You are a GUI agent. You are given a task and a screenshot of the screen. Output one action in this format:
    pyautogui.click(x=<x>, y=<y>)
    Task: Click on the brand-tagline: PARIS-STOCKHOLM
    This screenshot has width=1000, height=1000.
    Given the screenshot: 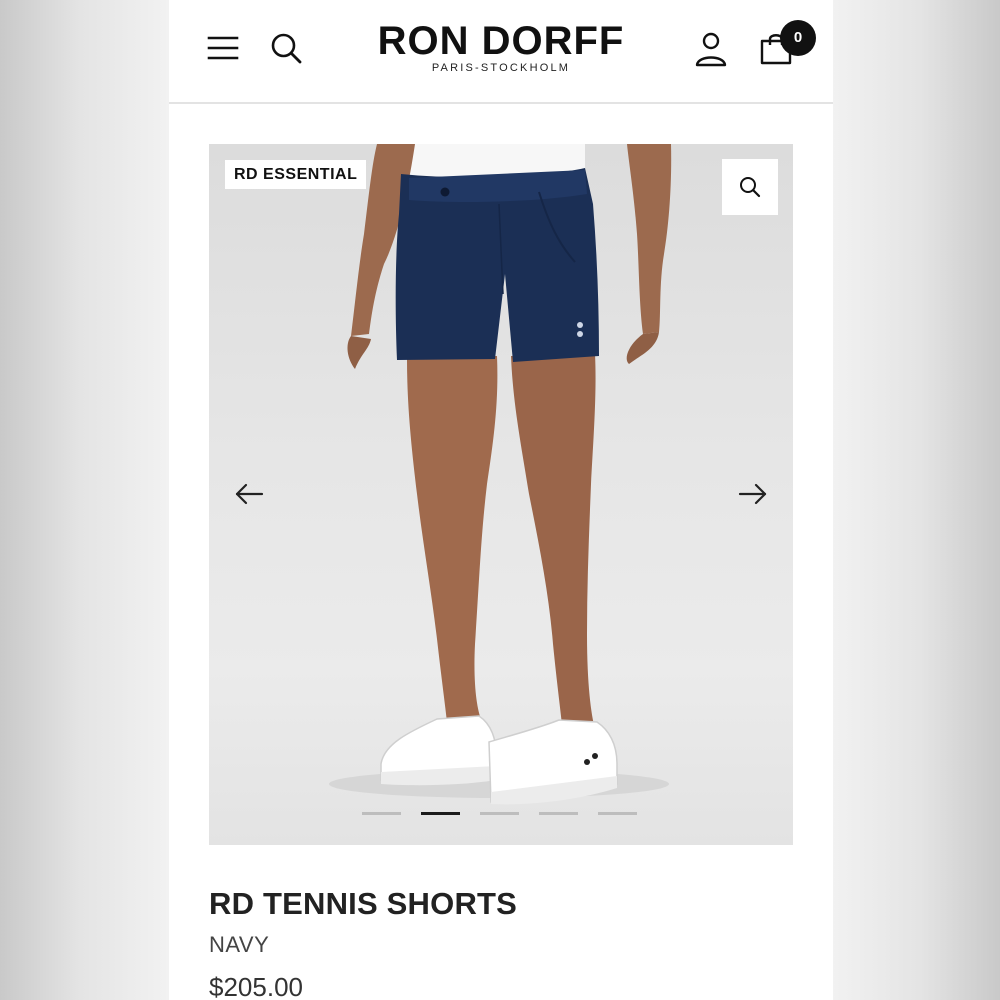 What is the action you would take?
    pyautogui.click(x=501, y=68)
    